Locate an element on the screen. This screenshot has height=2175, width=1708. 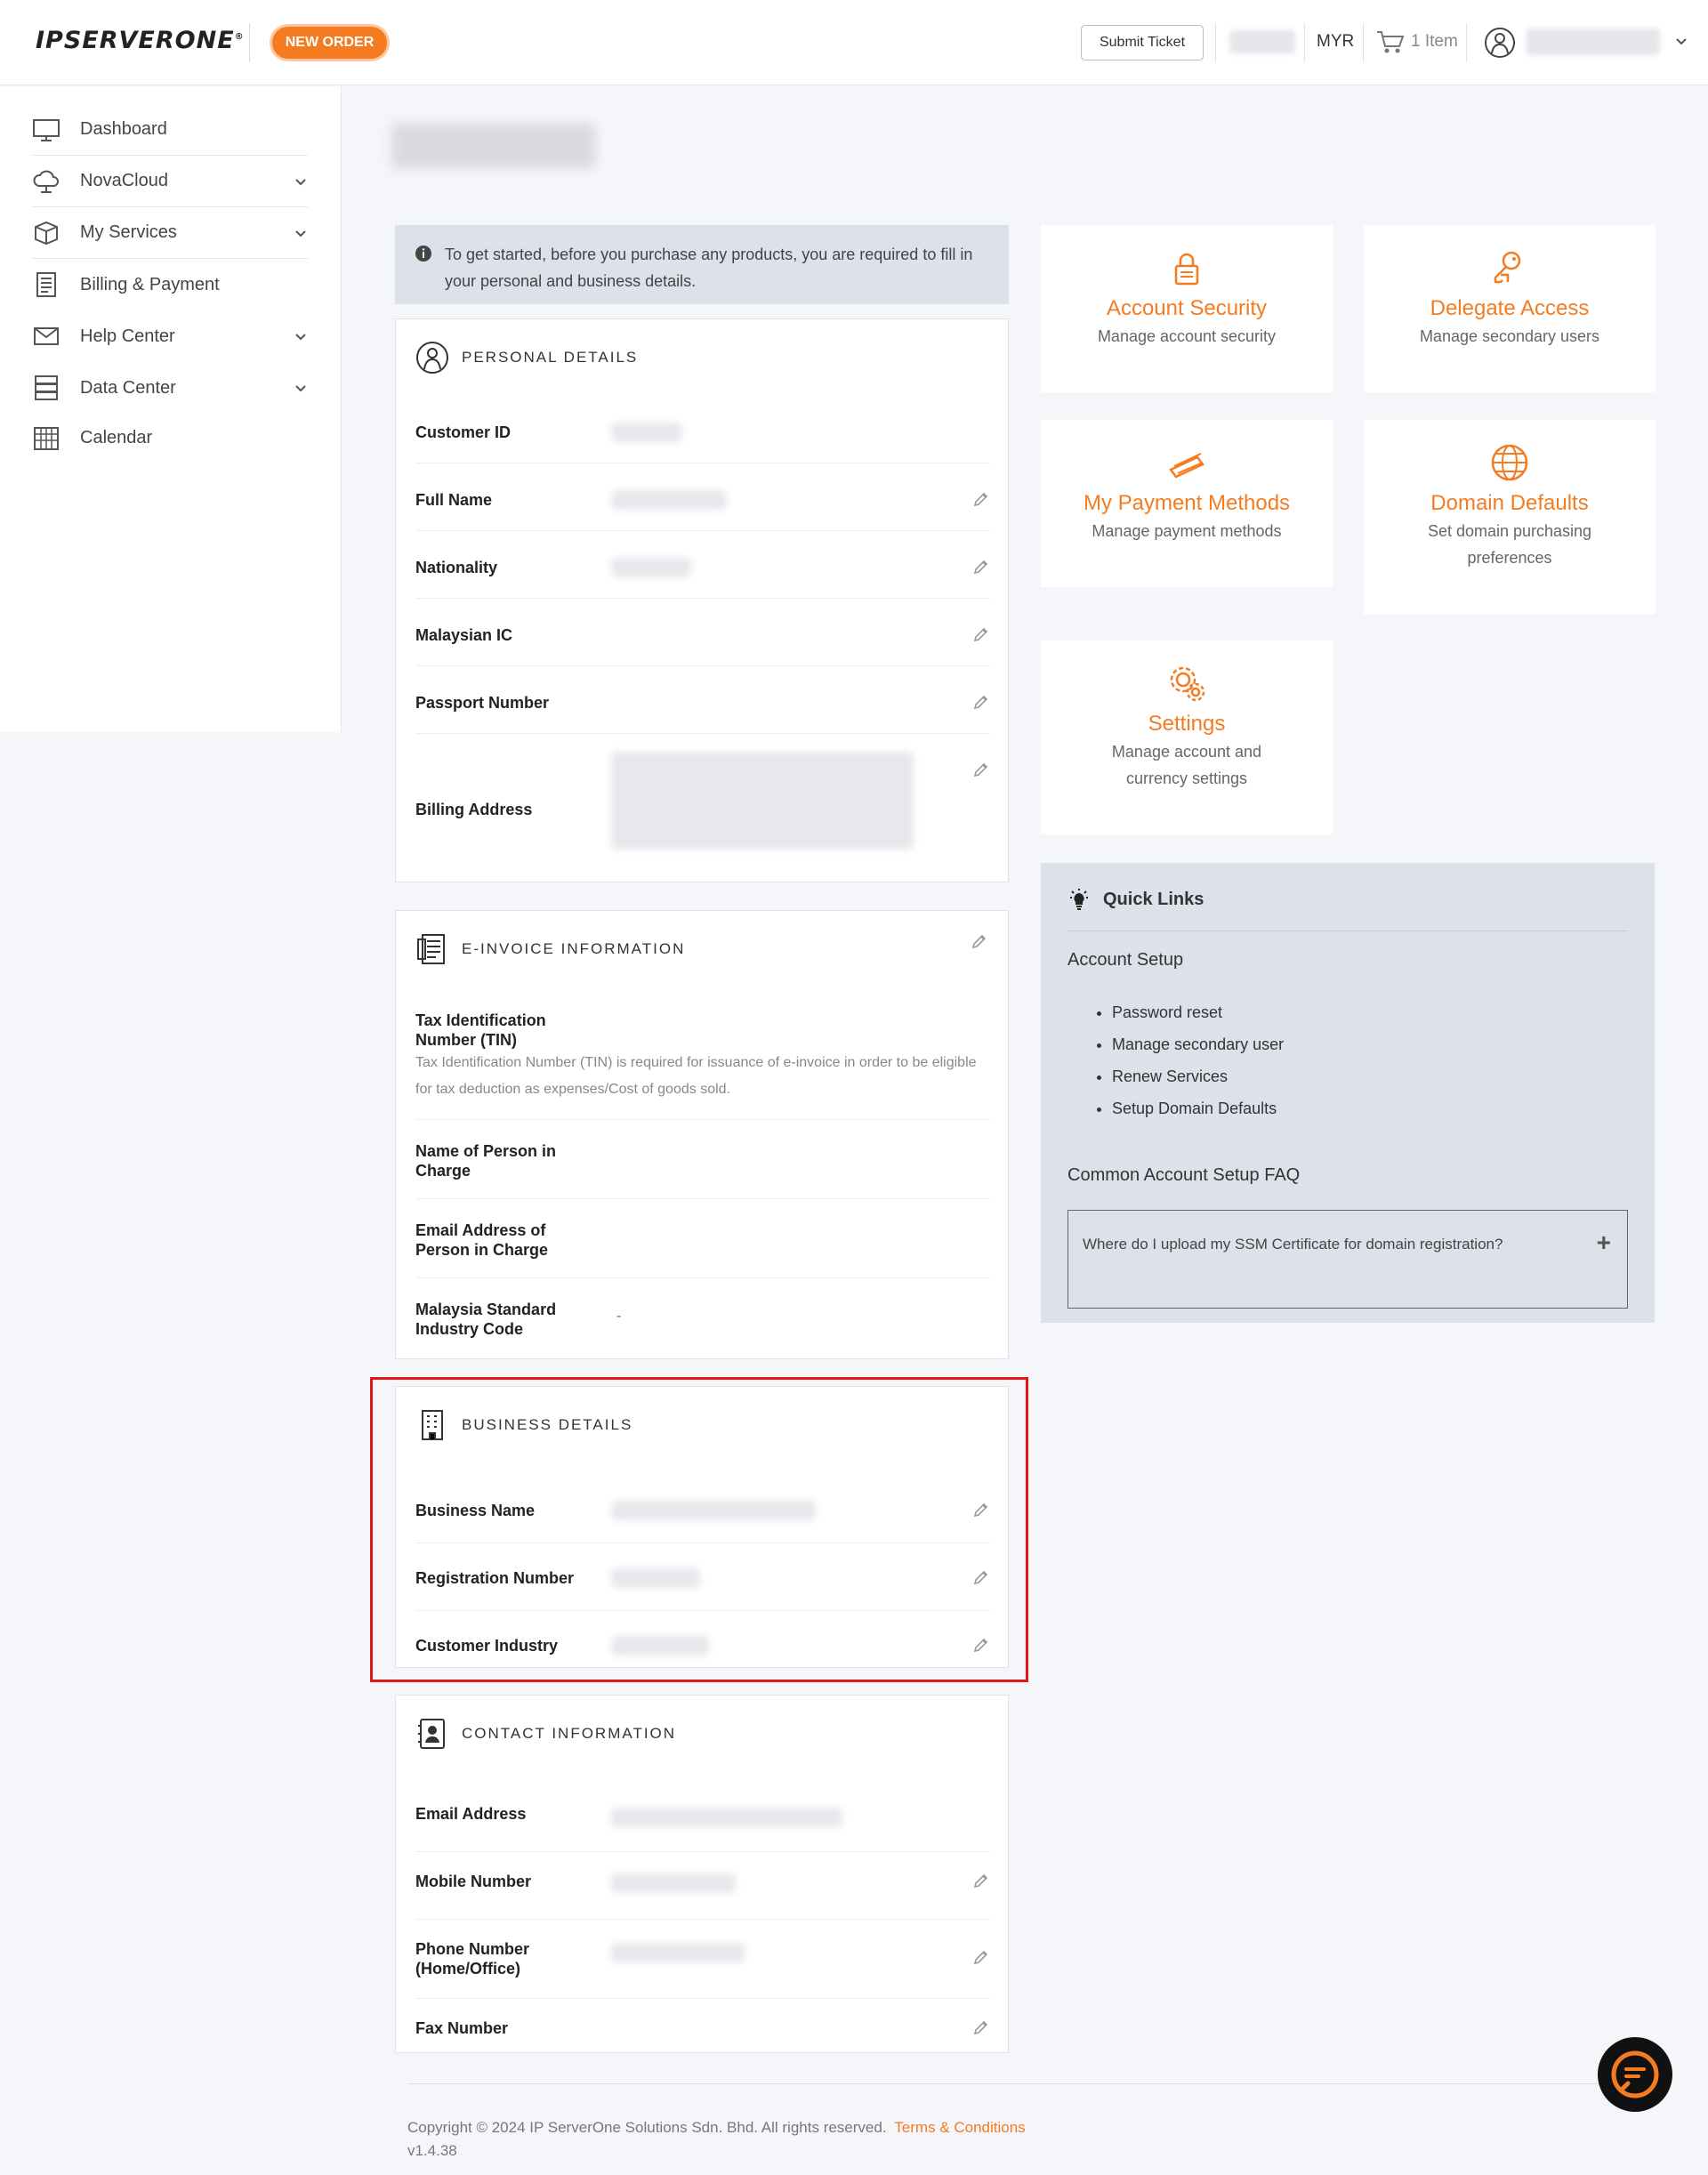
sidebar-item-label: Data Center is located at coordinates (128, 387).